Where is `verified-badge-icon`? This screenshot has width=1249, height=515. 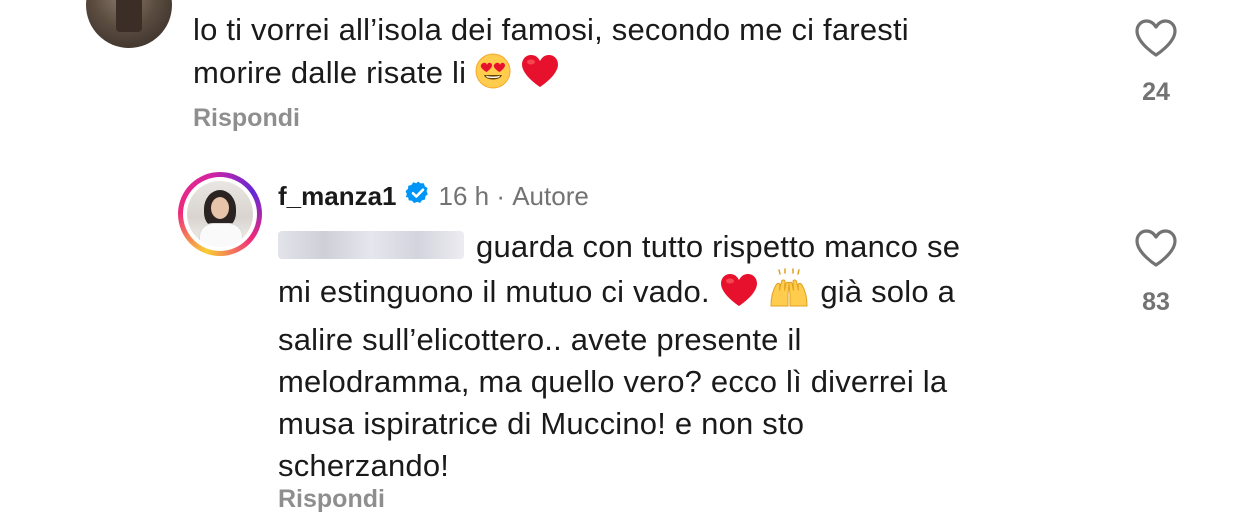
verified-badge-icon is located at coordinates (418, 196).